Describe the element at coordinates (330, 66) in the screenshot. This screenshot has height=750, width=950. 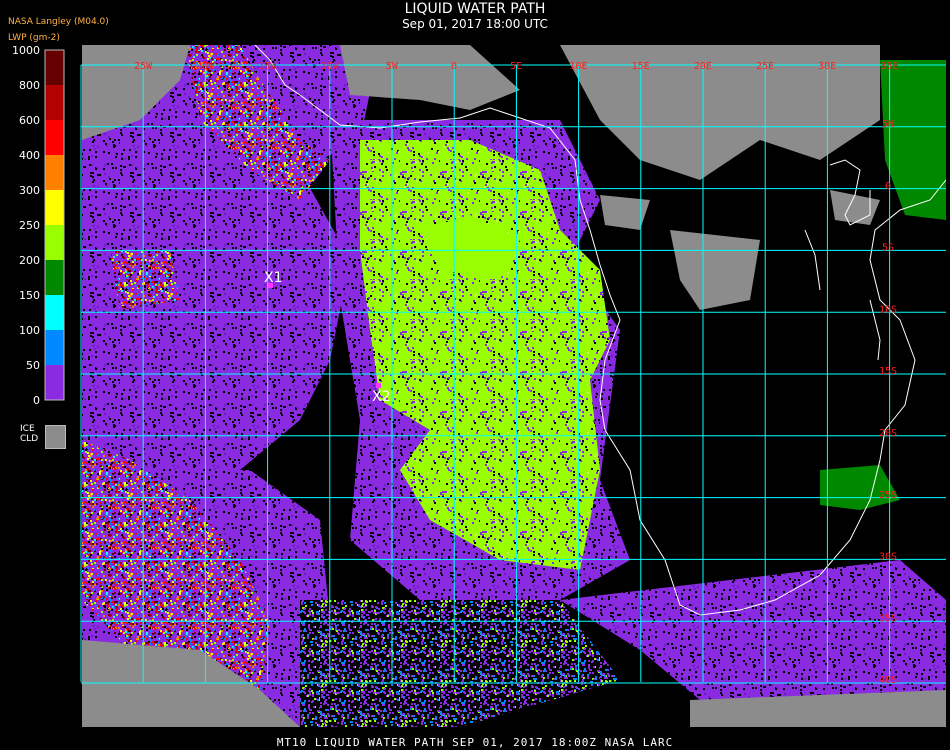
I see `longitude-label: 10W` at that location.